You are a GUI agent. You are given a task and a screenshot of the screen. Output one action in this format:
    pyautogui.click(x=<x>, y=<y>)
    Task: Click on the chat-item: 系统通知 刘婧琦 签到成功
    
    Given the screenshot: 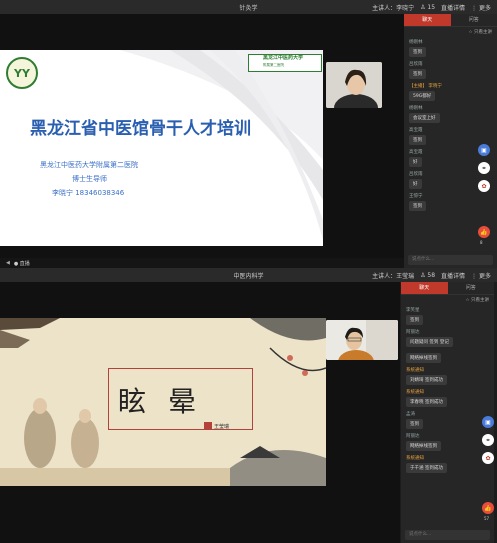 What is the action you would take?
    pyautogui.click(x=447, y=376)
    